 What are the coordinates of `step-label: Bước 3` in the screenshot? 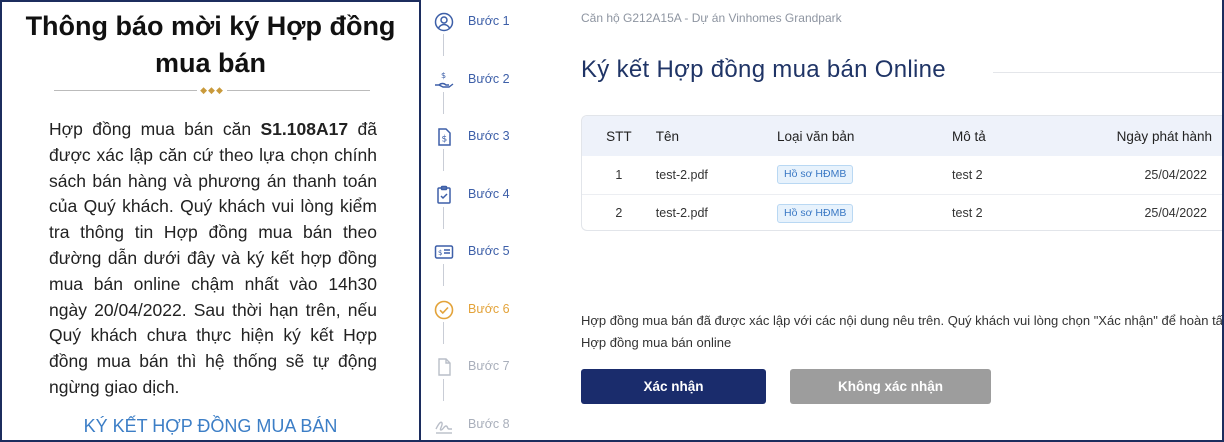 It's located at (489, 136).